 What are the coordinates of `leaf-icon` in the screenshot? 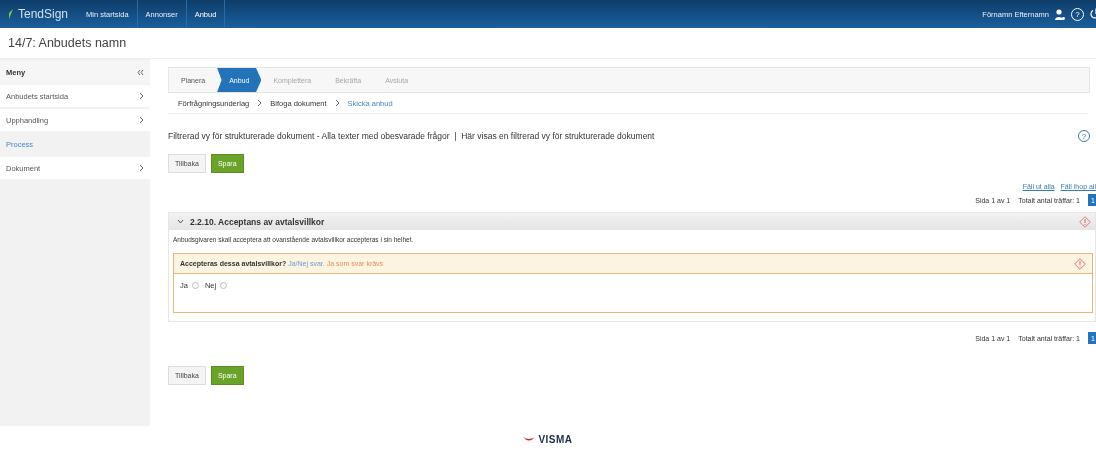 It's located at (11, 14).